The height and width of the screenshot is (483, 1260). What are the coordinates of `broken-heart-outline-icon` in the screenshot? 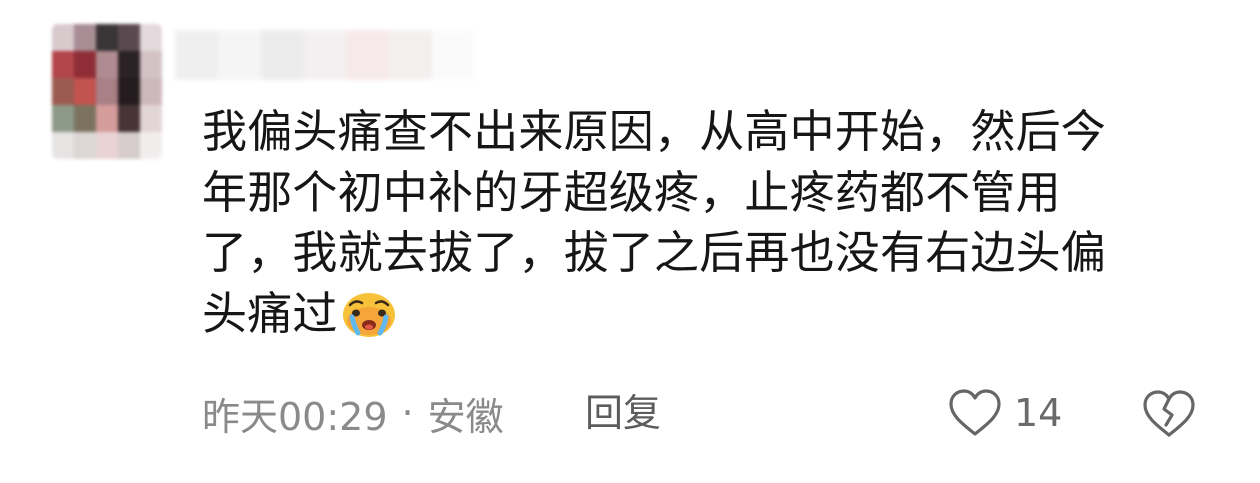 It's located at (1169, 413).